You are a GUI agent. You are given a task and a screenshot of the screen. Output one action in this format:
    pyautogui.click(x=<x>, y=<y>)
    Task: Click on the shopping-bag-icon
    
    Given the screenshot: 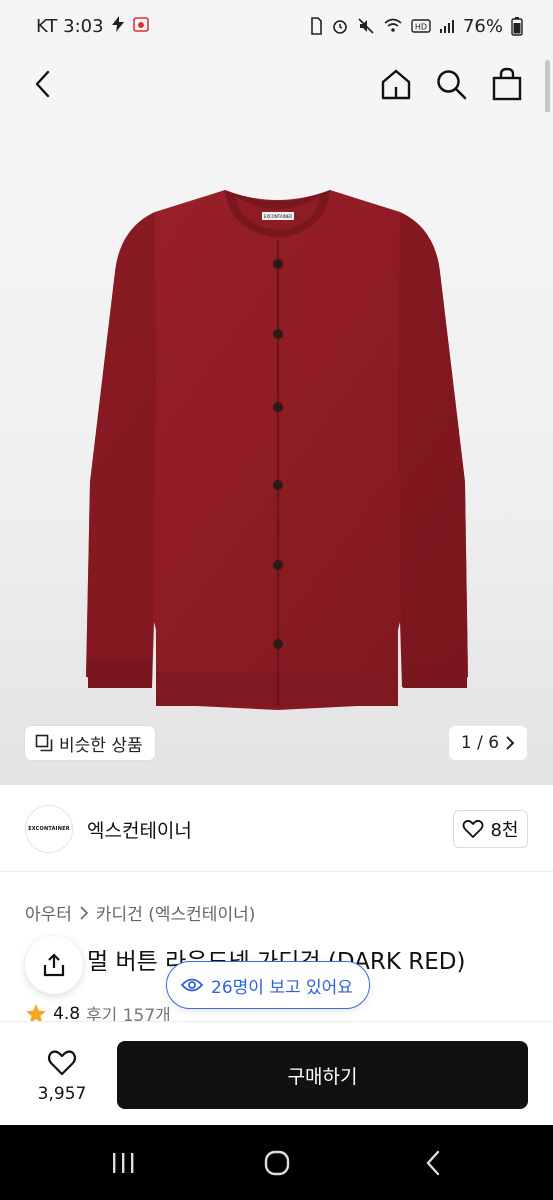 What is the action you would take?
    pyautogui.click(x=507, y=84)
    